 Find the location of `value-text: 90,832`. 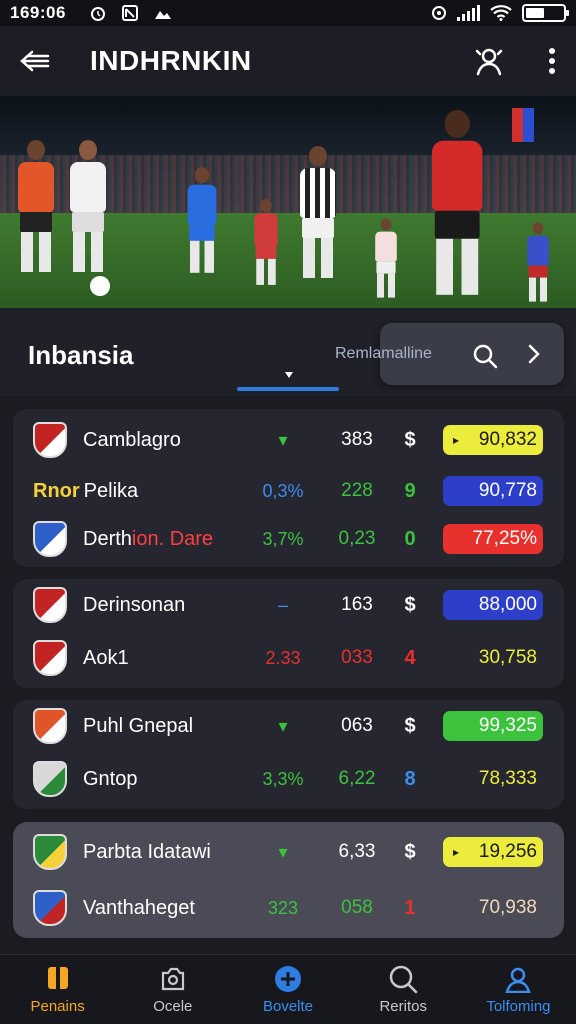

value-text: 90,832 is located at coordinates (507, 439).